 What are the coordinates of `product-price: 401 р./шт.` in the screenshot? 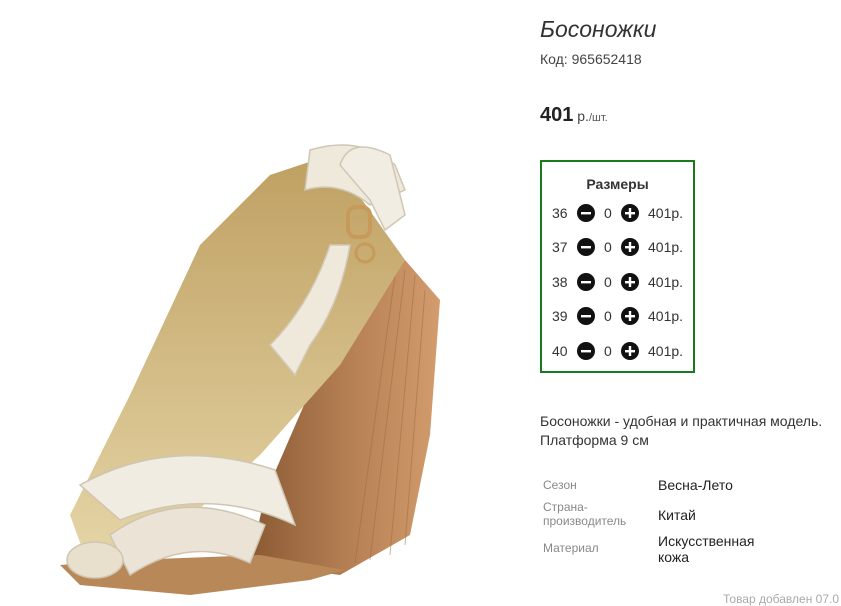 It's located at (574, 115).